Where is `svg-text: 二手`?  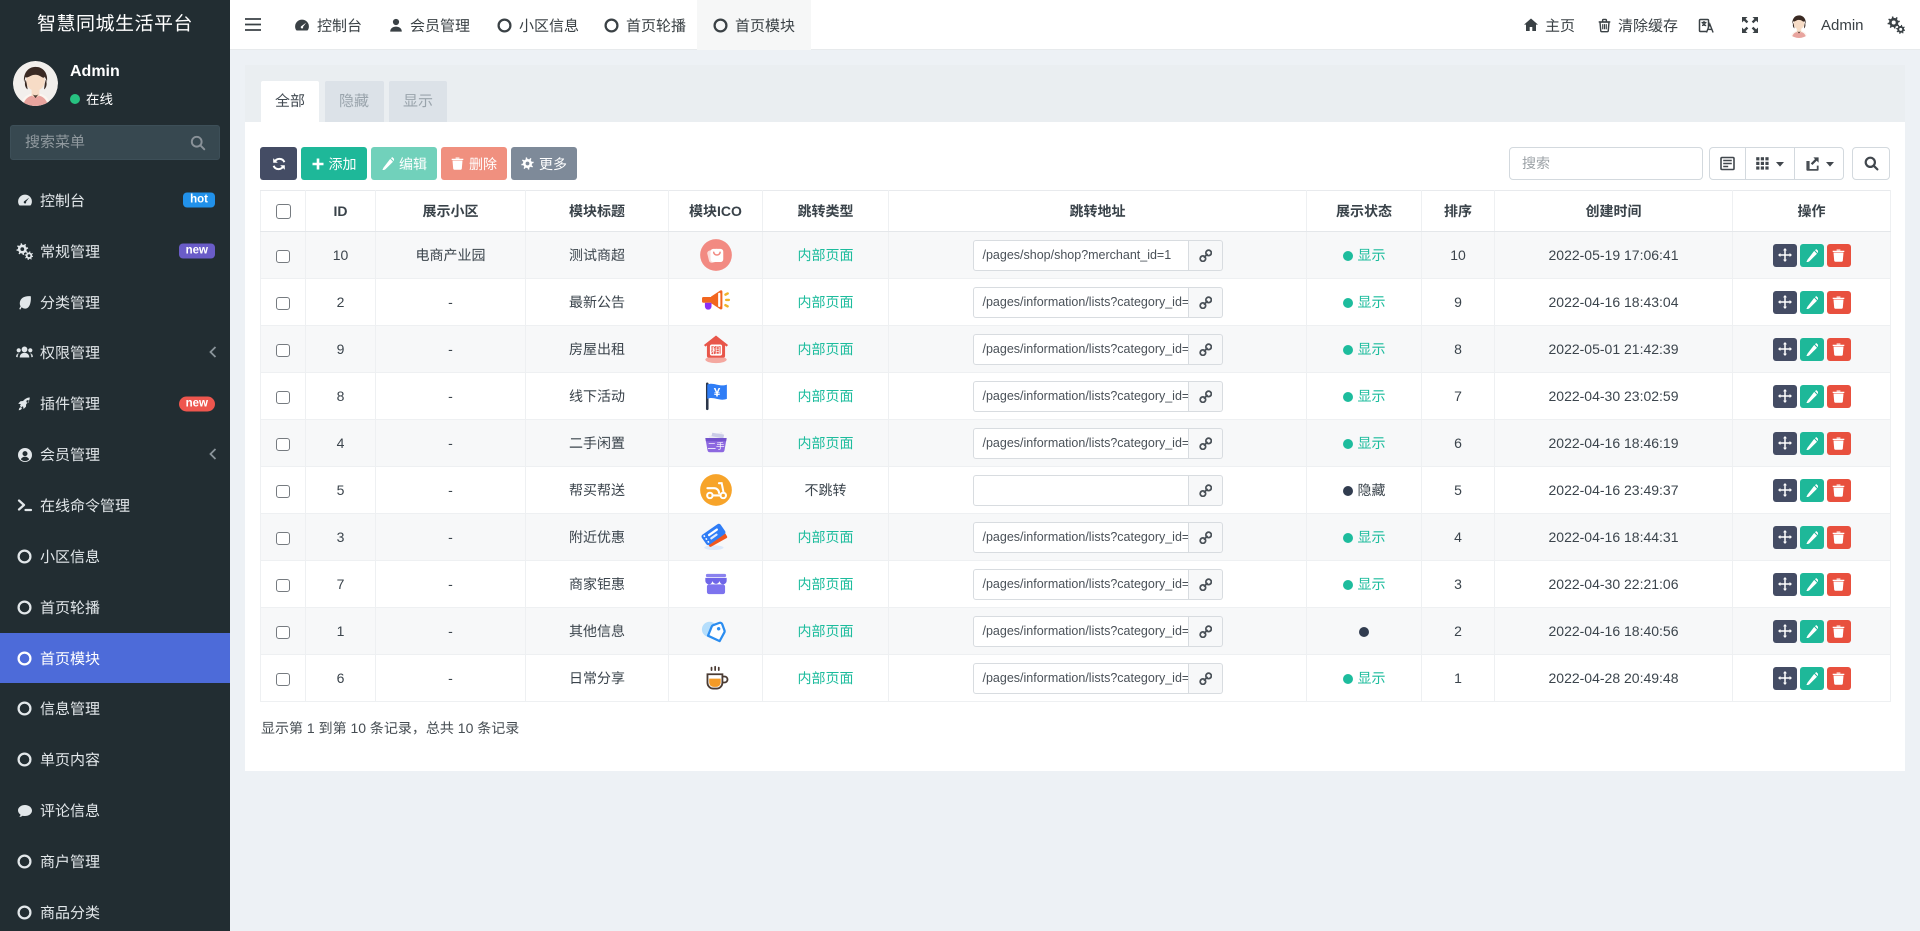 svg-text: 二手 is located at coordinates (716, 446).